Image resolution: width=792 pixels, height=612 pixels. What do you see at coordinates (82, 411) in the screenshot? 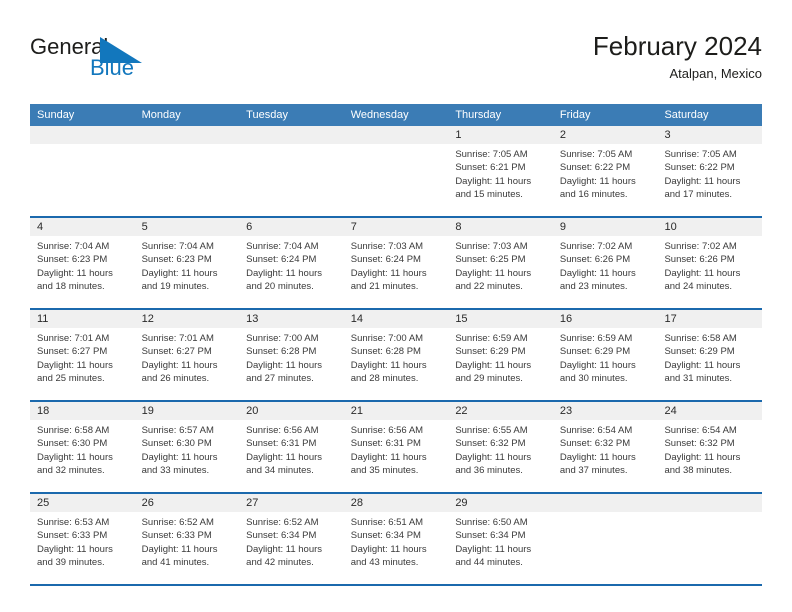
I see `day-number-bar: 18` at bounding box center [82, 411].